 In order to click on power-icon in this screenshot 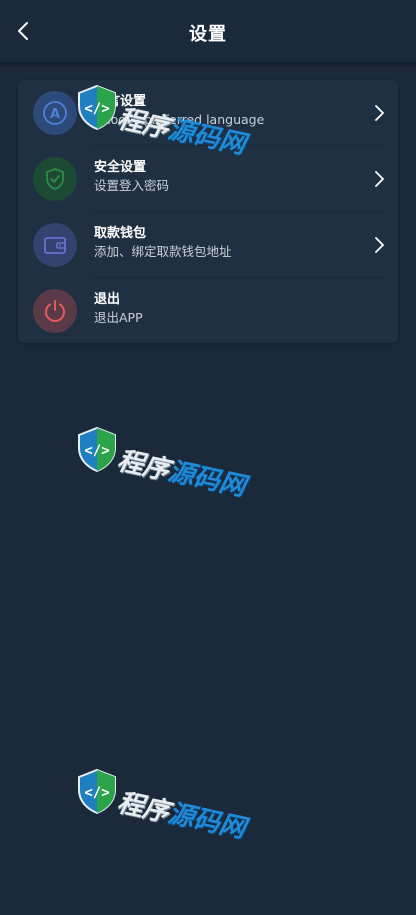, I will do `click(55, 311)`.